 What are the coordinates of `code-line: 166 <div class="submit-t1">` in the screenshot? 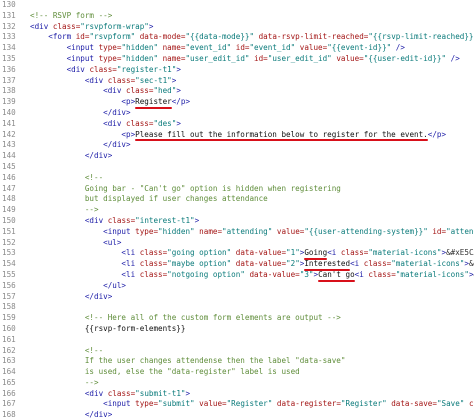 It's located at (237, 394).